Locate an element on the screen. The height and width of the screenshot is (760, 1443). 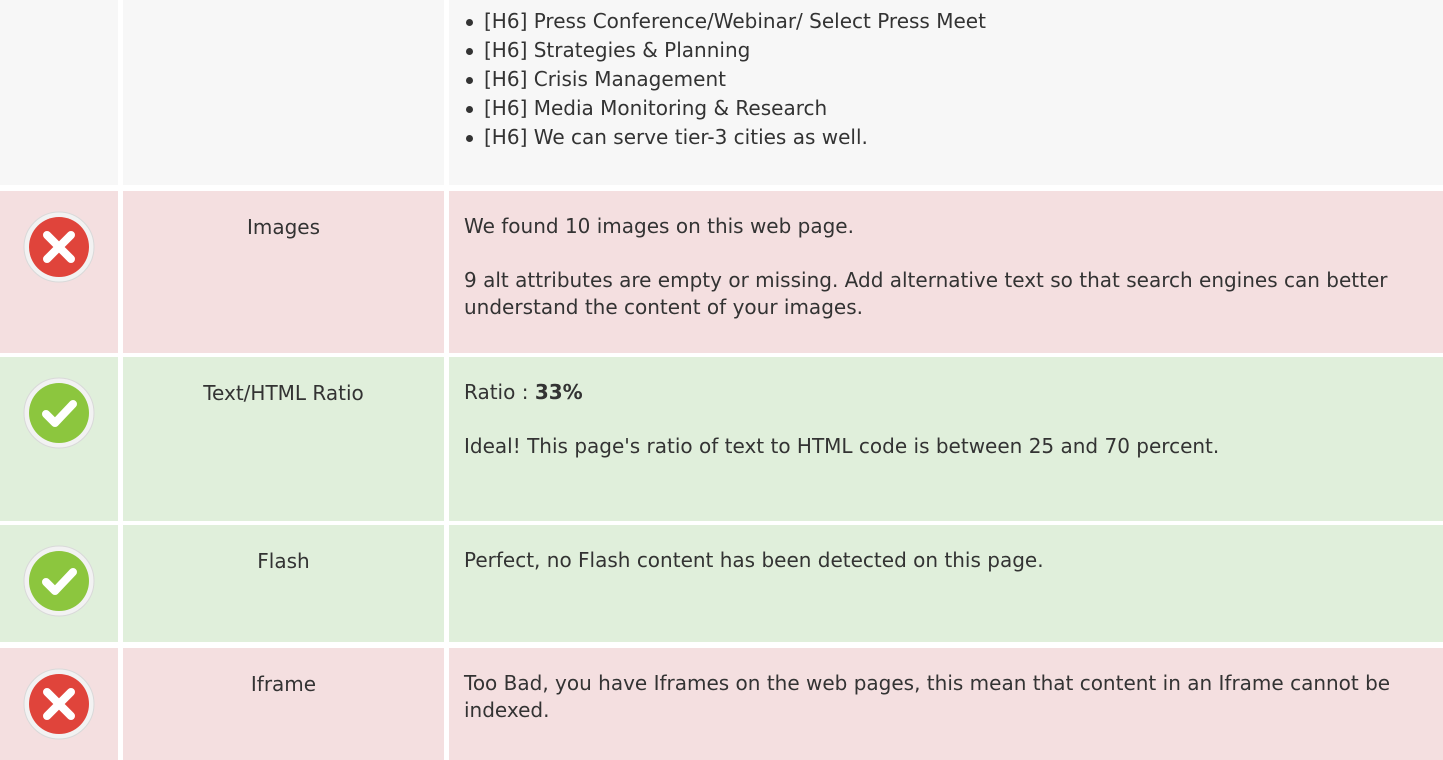
iframe-title: Iframe is located at coordinates (283, 684).